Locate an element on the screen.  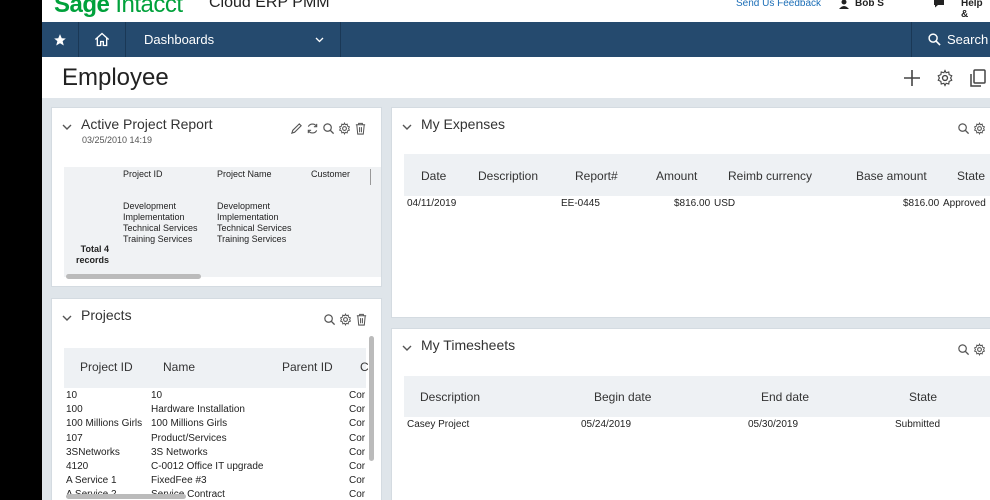
search-button: Search is located at coordinates (950, 39).